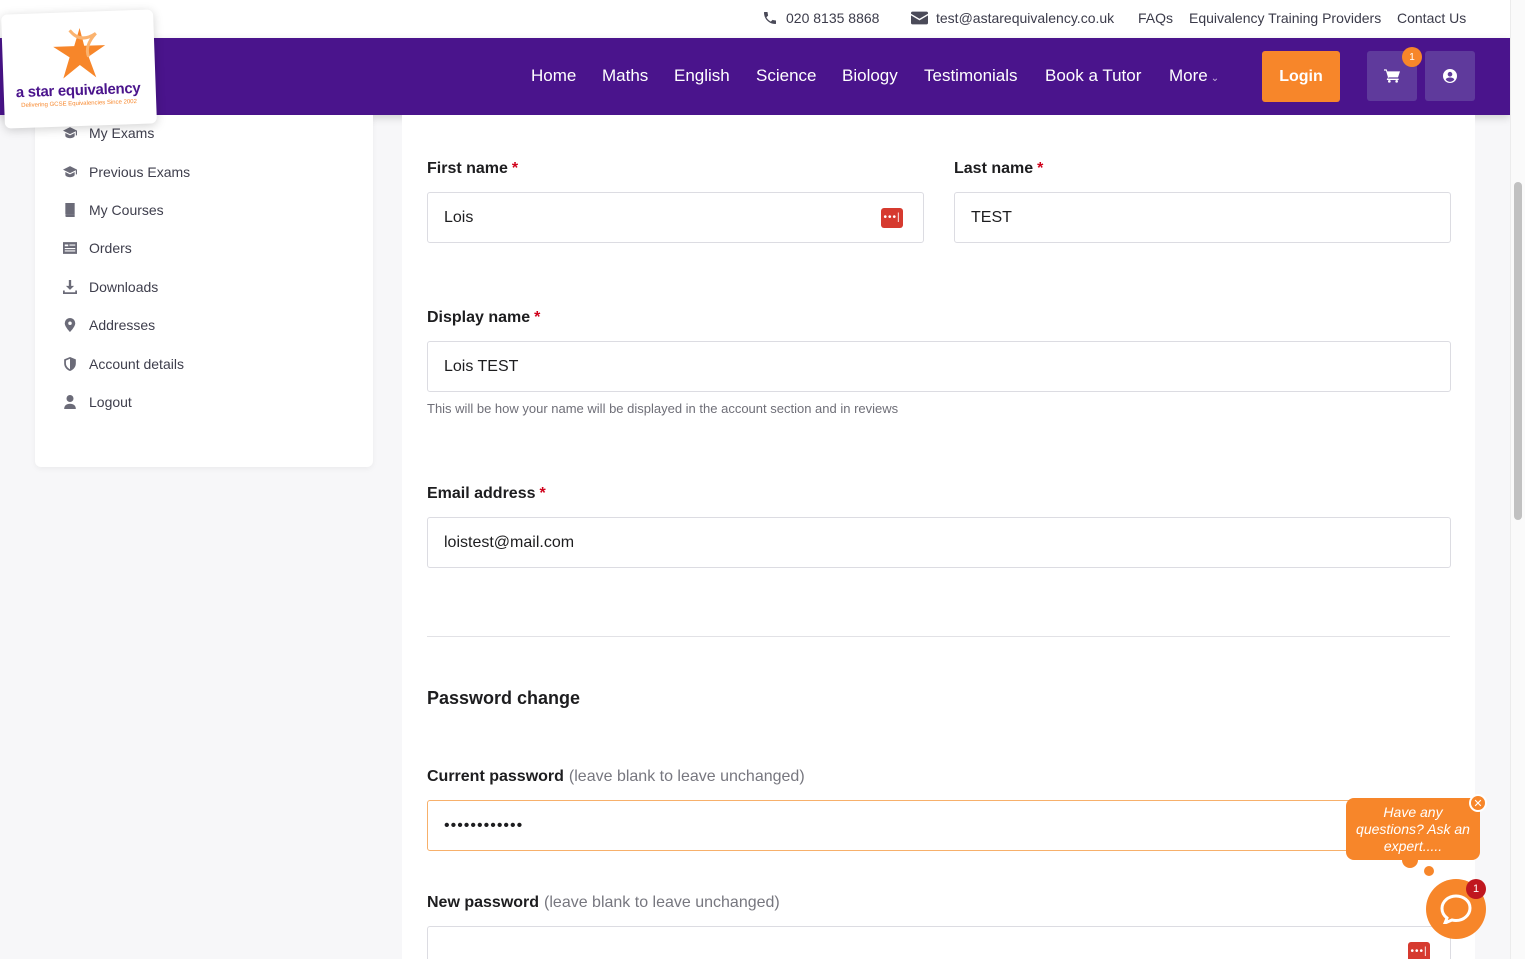  I want to click on nav-more-label: More, so click(1188, 75).